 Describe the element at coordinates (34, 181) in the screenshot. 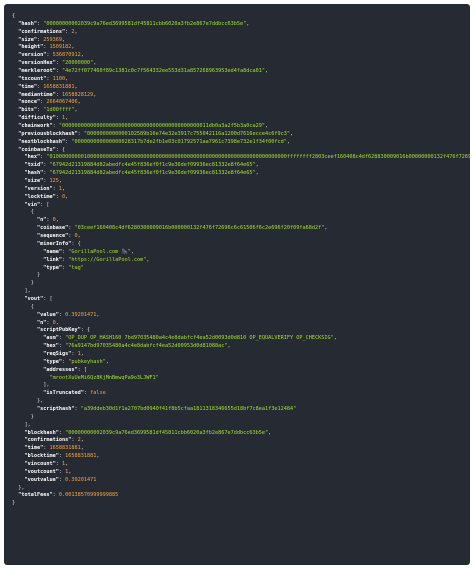

I see `json-key: "size"` at that location.